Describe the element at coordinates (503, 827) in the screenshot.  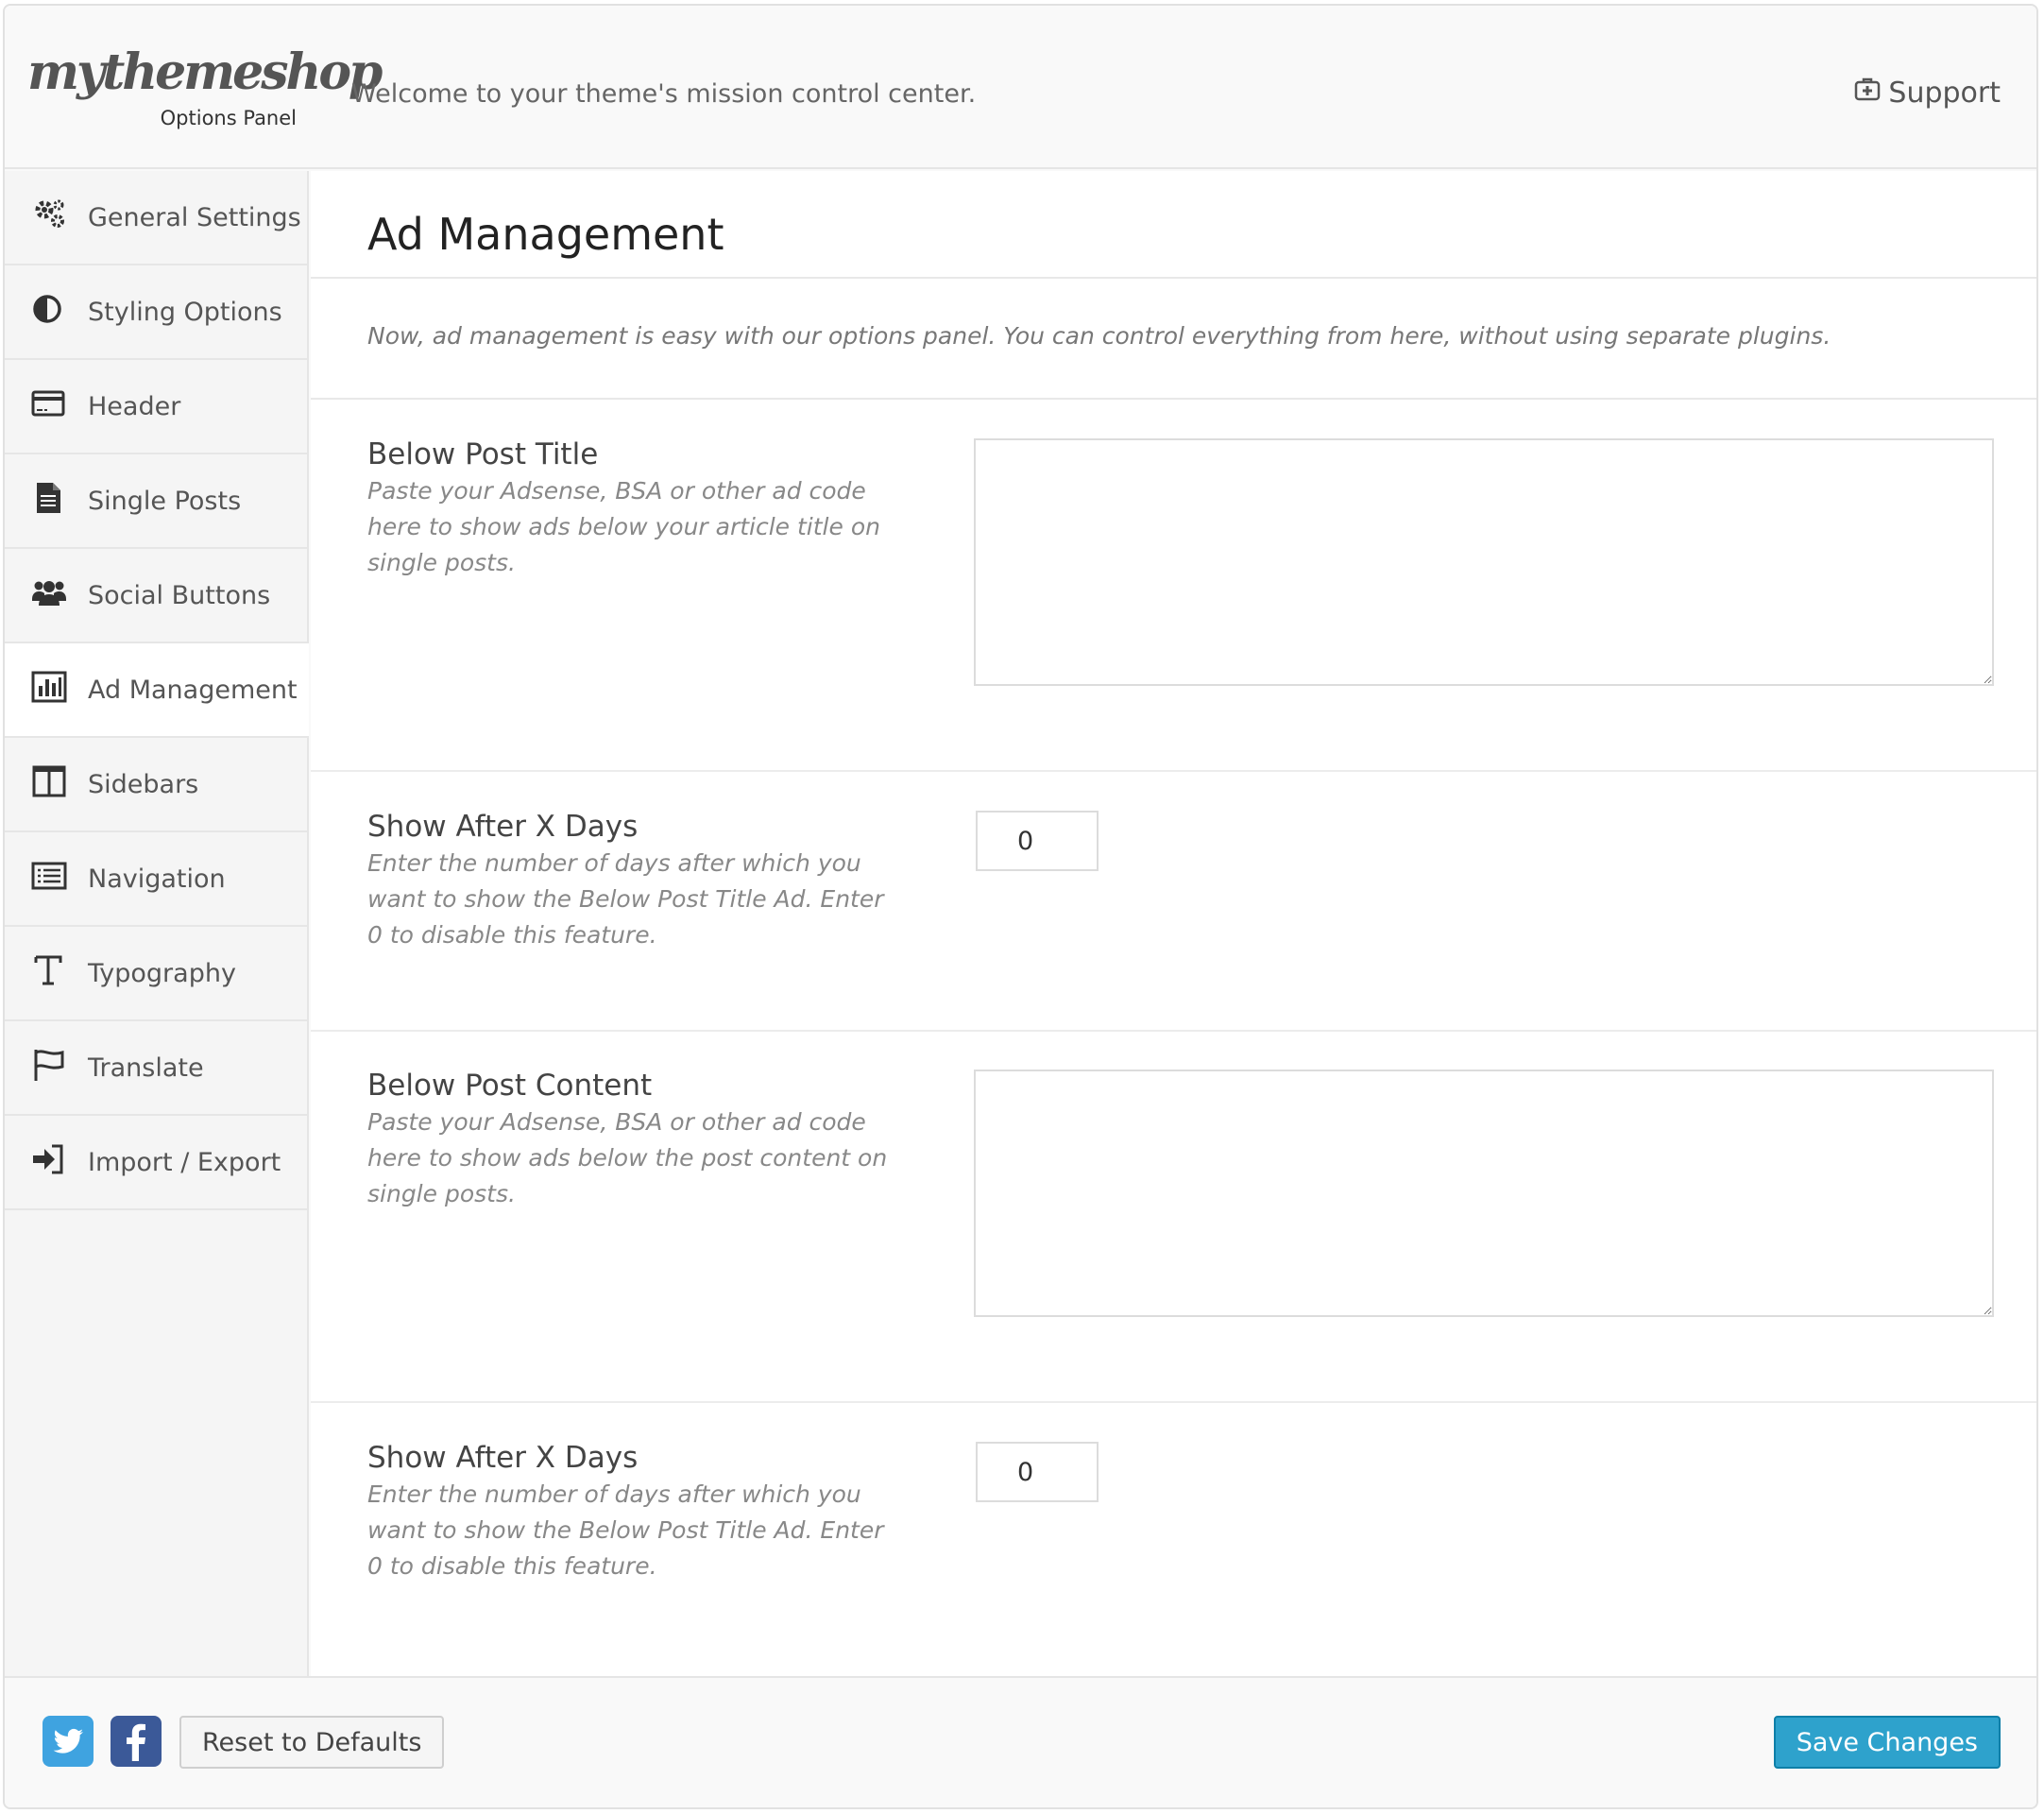
I see `option-label-show-after-days: Show After X Days` at that location.